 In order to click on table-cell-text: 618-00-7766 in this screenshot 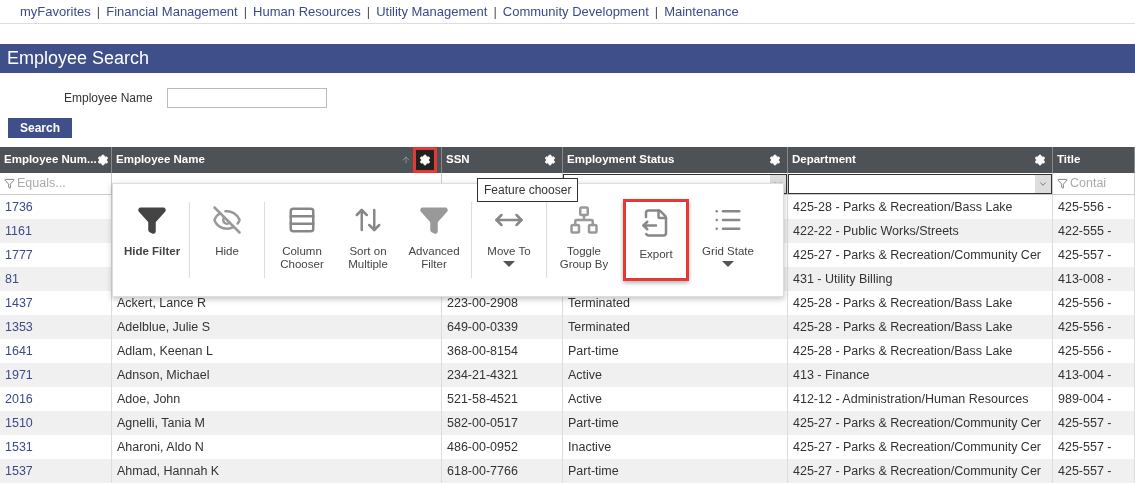, I will do `click(482, 471)`.